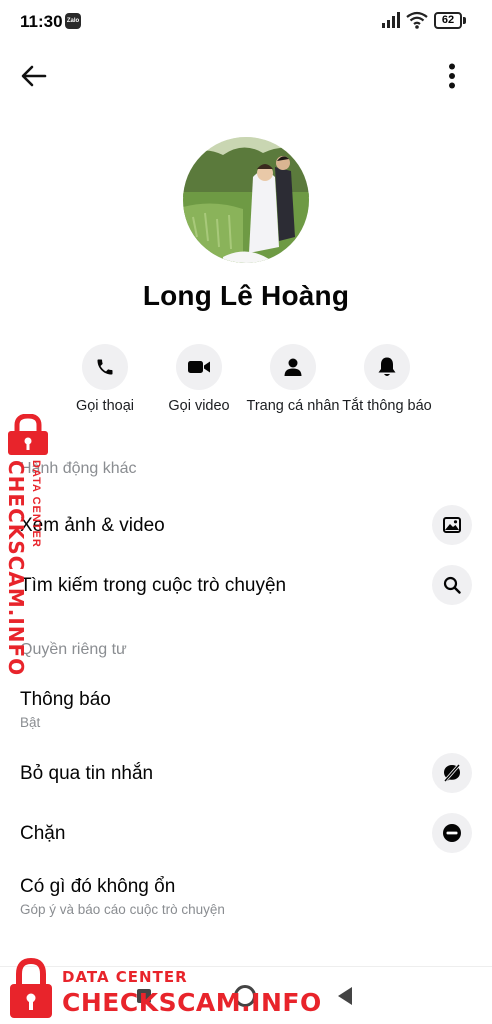 The height and width of the screenshot is (1024, 492). Describe the element at coordinates (448, 20) in the screenshot. I see `battery-indicator: 62` at that location.